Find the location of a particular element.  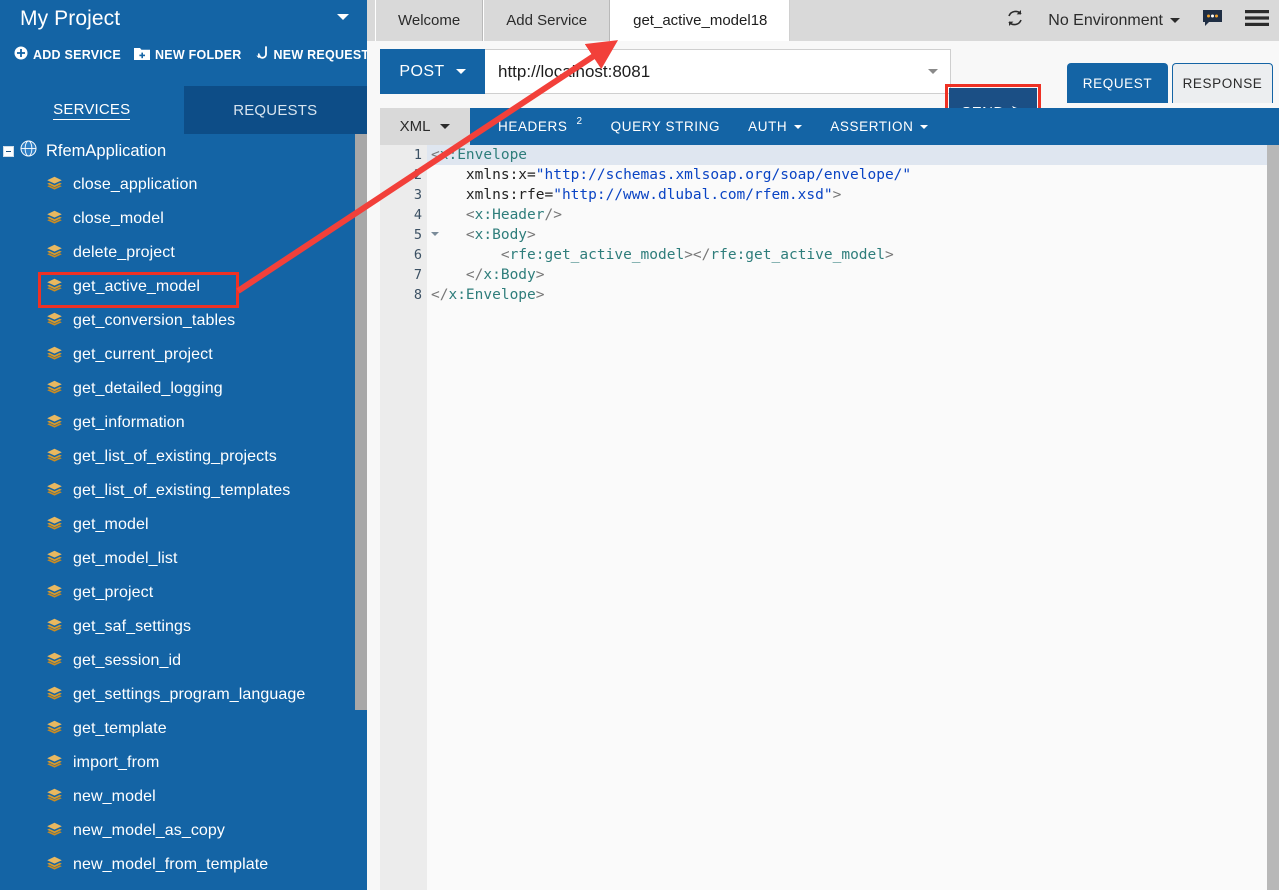

document-tab-label: Welcome is located at coordinates (429, 20).